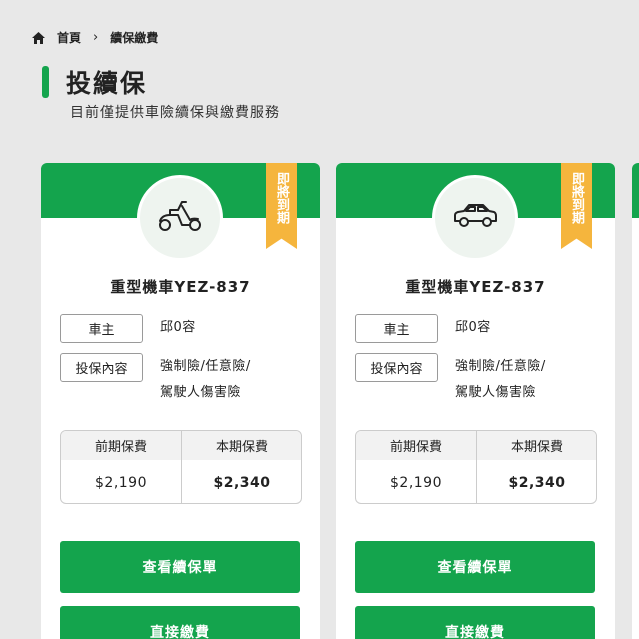 The width and height of the screenshot is (639, 639). I want to click on policy-card-partial, so click(635, 401).